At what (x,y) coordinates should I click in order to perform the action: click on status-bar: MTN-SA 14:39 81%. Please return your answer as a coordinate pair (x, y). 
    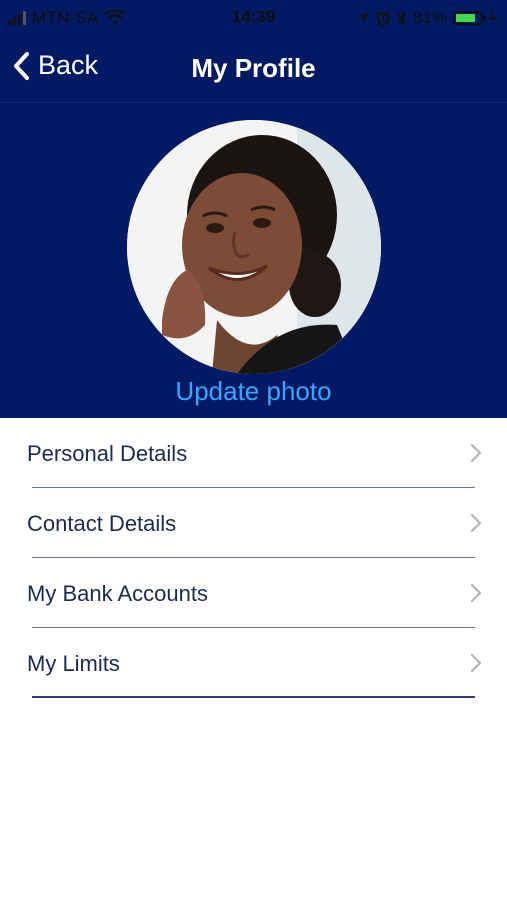
    Looking at the image, I should click on (253, 18).